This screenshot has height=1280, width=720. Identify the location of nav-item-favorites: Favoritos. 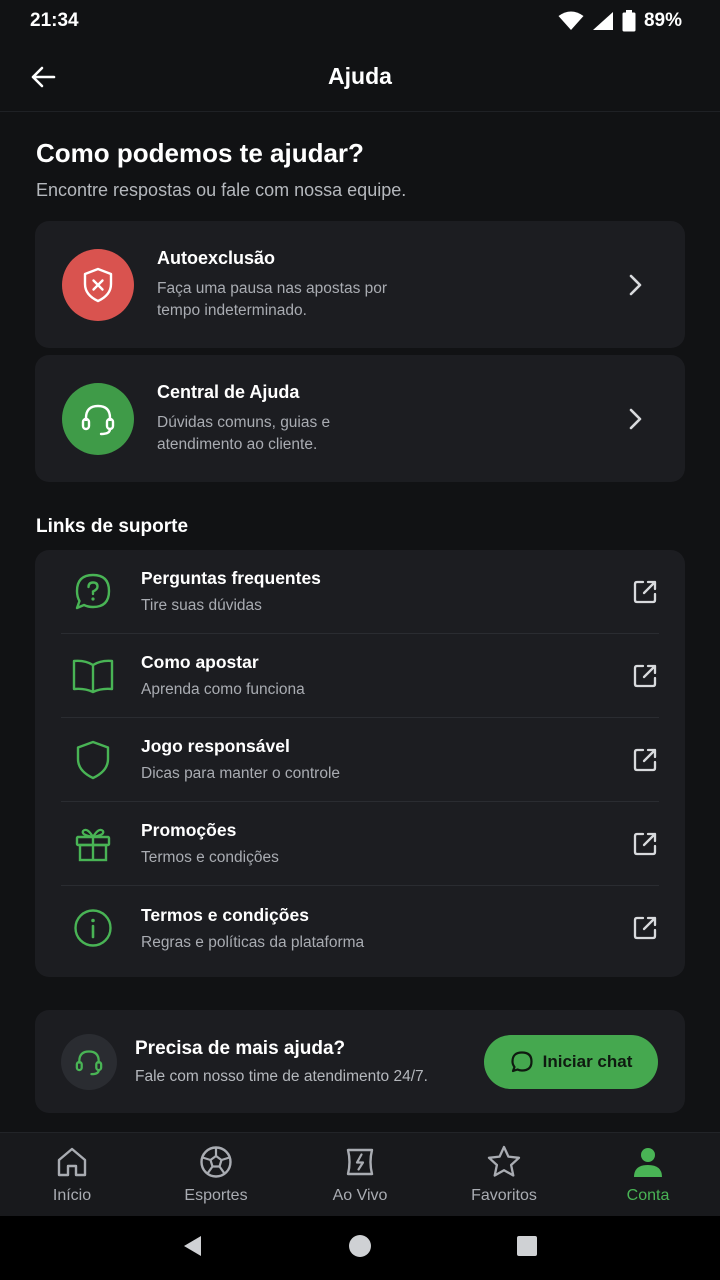
(504, 1174).